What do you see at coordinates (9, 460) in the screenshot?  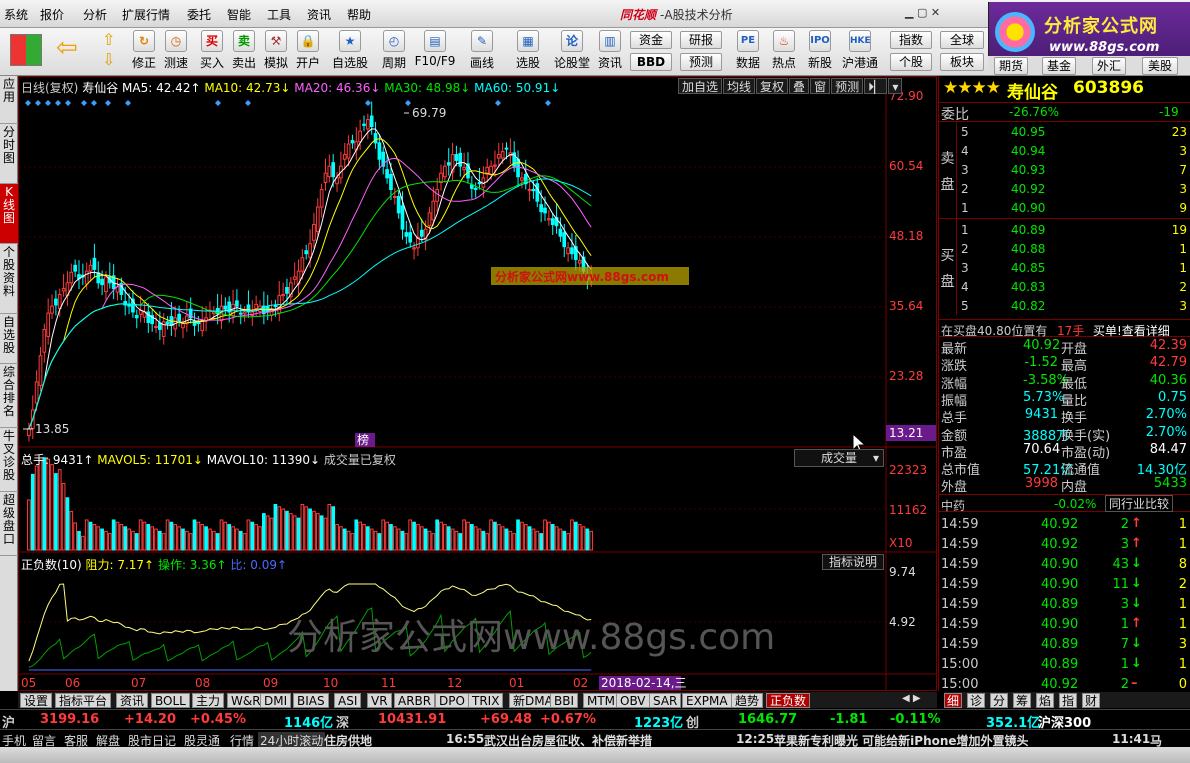 I see `side-tab-diagnosis: 牛叉诊股` at bounding box center [9, 460].